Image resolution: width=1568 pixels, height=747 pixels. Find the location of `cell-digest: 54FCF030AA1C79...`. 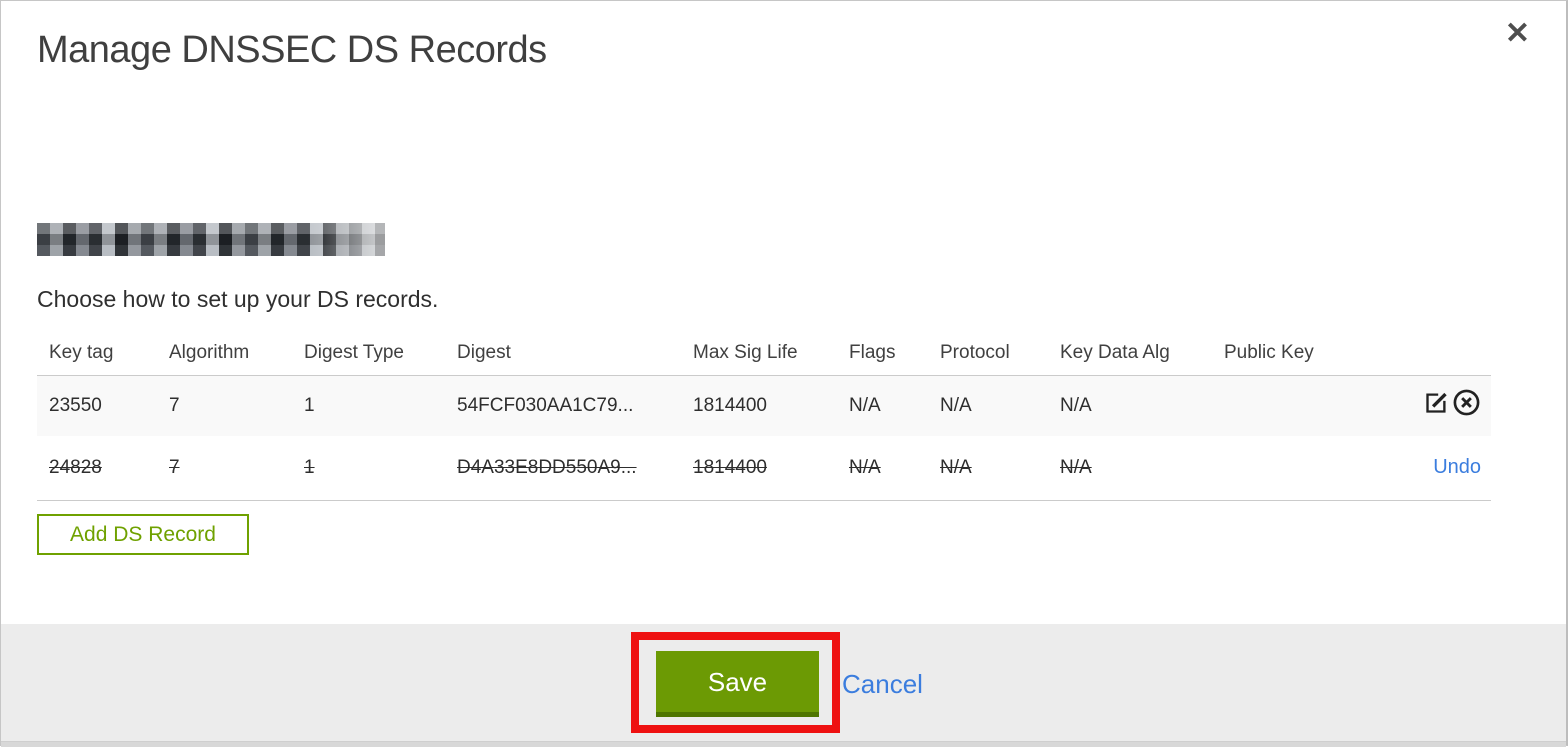

cell-digest: 54FCF030AA1C79... is located at coordinates (563, 405).